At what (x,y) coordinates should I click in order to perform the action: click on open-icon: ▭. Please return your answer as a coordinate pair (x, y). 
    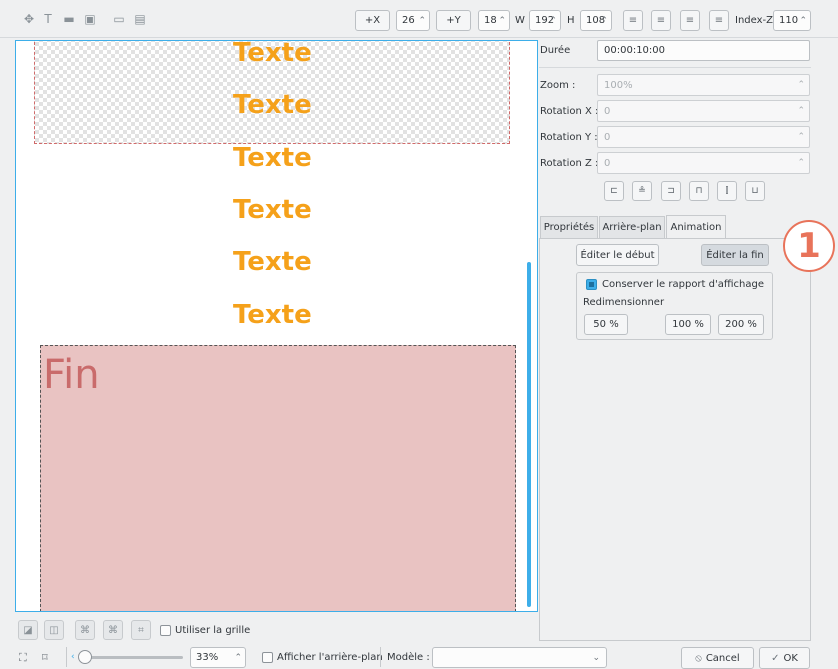
    Looking at the image, I should click on (119, 19).